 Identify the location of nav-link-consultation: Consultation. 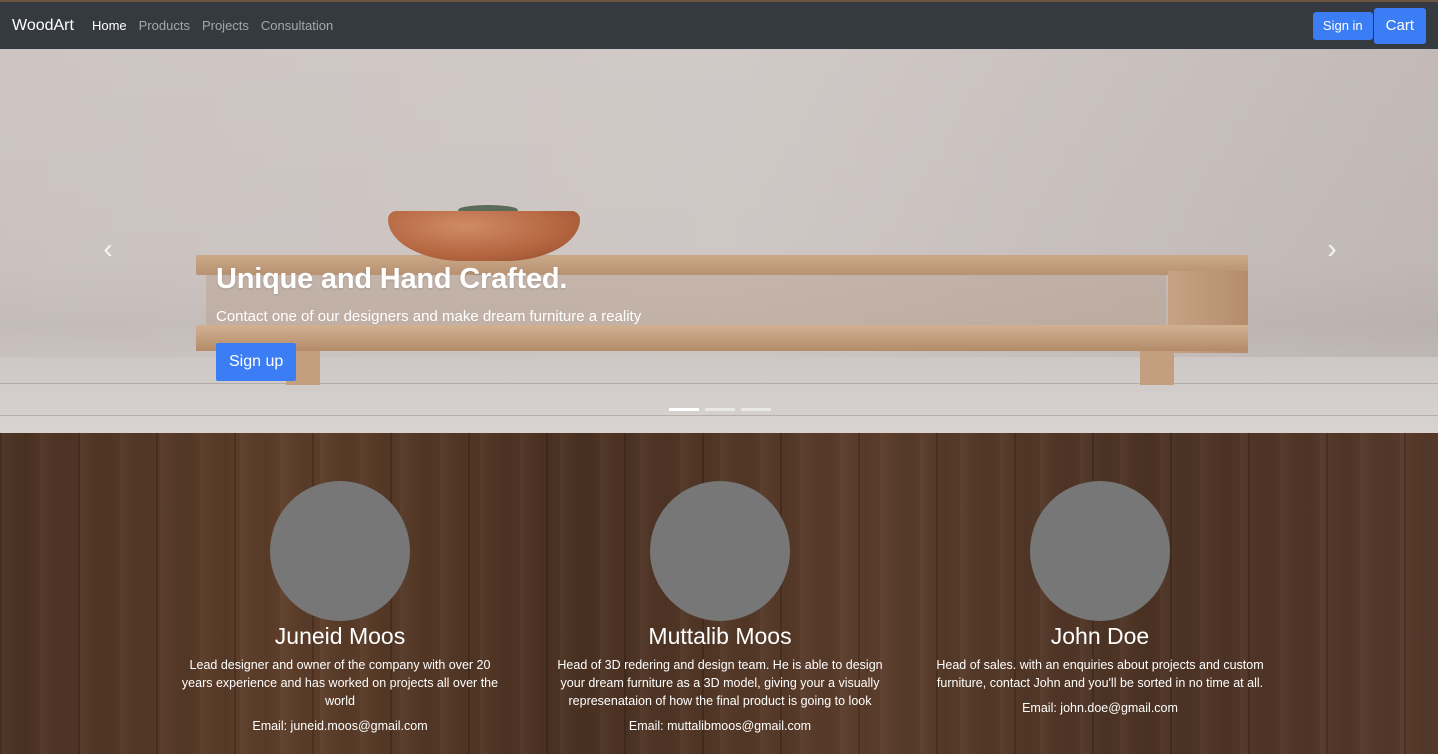
(297, 25).